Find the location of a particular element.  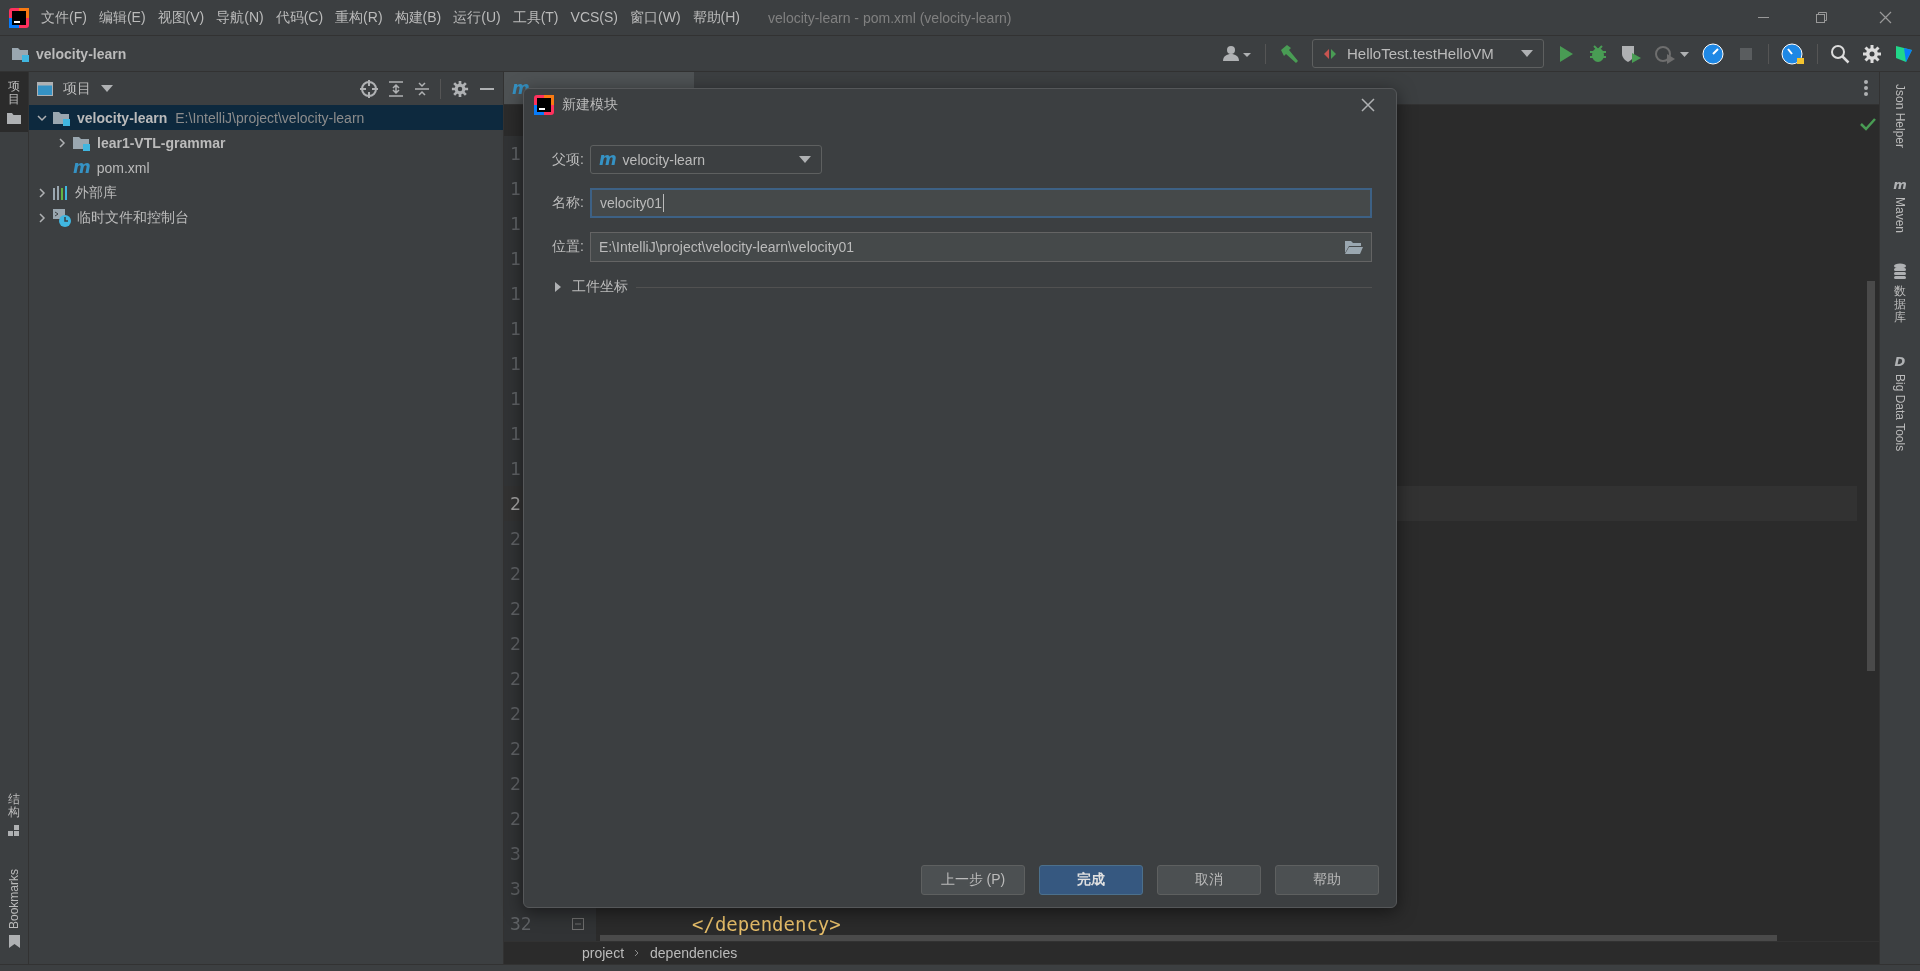

tree-item-label: pom.xml is located at coordinates (123, 167).